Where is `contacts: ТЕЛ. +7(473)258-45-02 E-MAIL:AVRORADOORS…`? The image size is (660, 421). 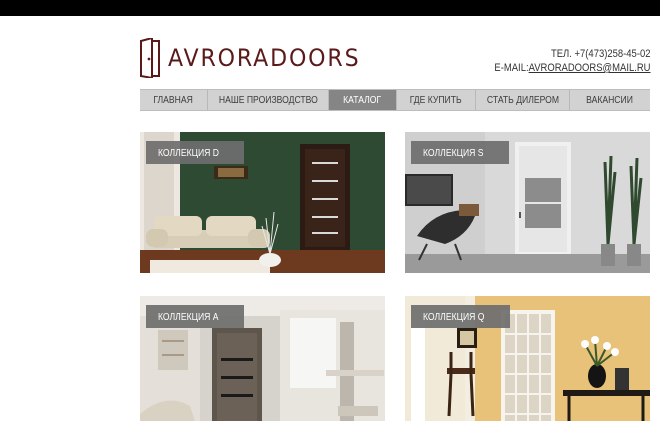
contacts: ТЕЛ. +7(473)258-45-02 E-MAIL:AVRORADOORS… is located at coordinates (572, 61).